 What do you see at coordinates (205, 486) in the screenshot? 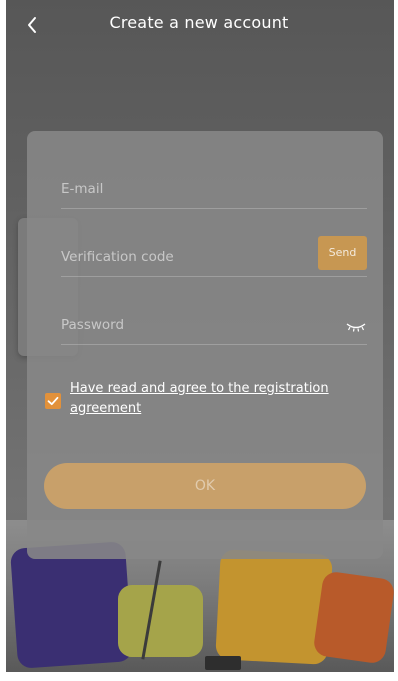
I see `ok-button: OK` at bounding box center [205, 486].